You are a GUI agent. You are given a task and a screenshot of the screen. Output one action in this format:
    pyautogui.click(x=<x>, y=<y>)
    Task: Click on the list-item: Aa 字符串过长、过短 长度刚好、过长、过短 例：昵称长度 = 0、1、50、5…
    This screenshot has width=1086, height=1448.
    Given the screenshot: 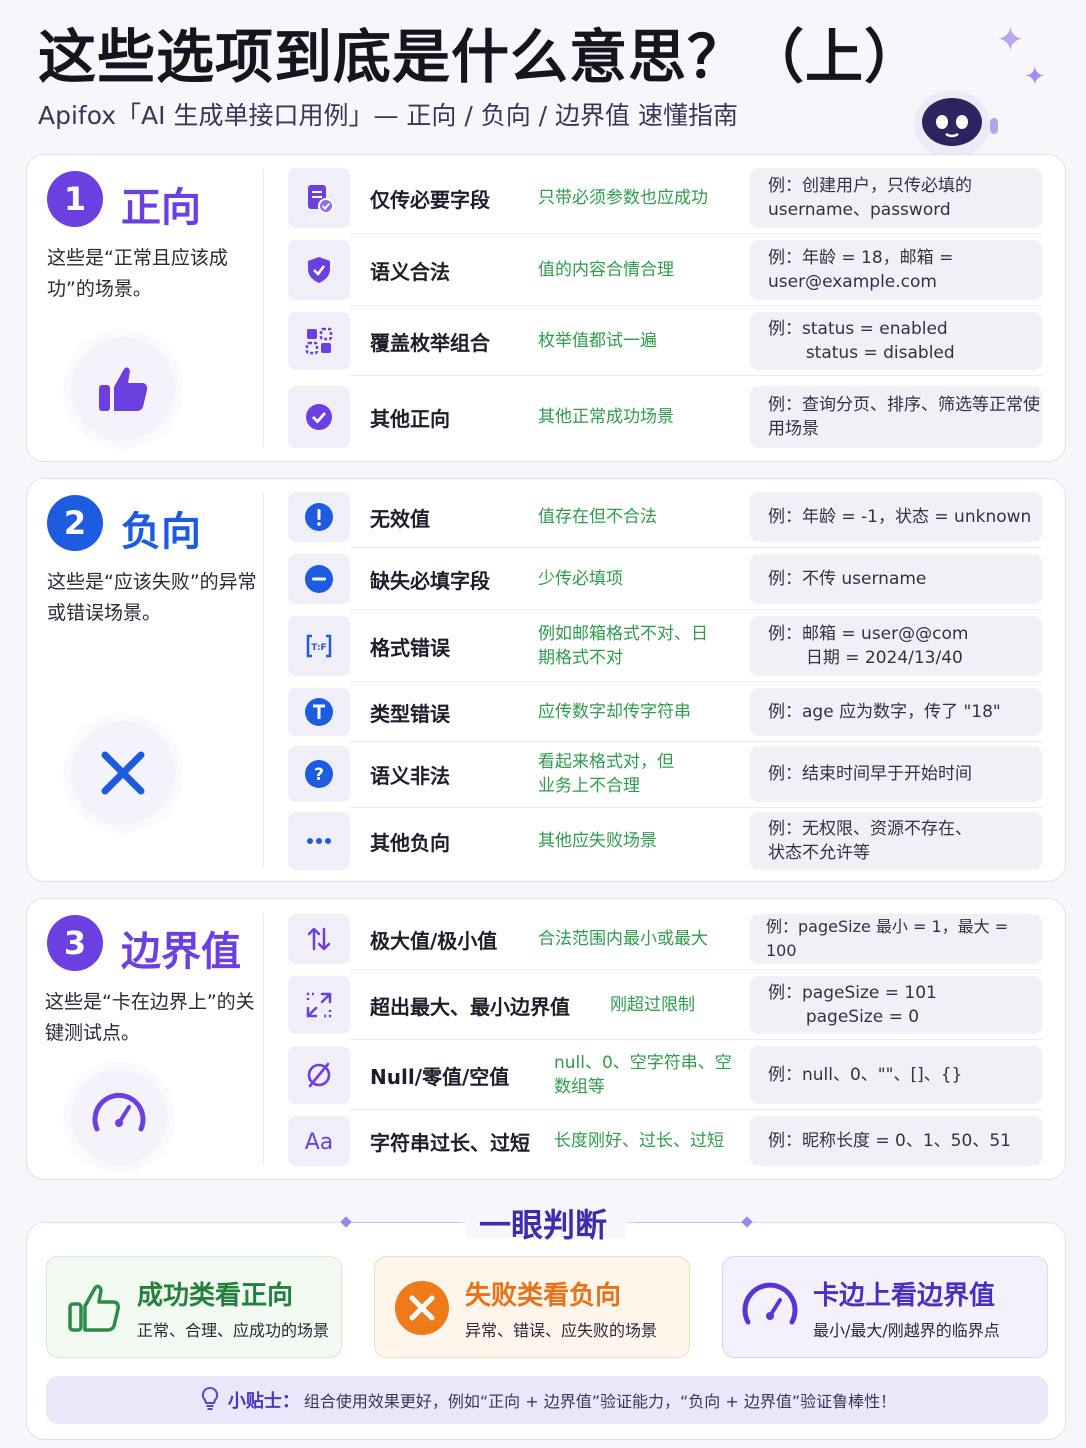 What is the action you would take?
    pyautogui.click(x=665, y=1141)
    